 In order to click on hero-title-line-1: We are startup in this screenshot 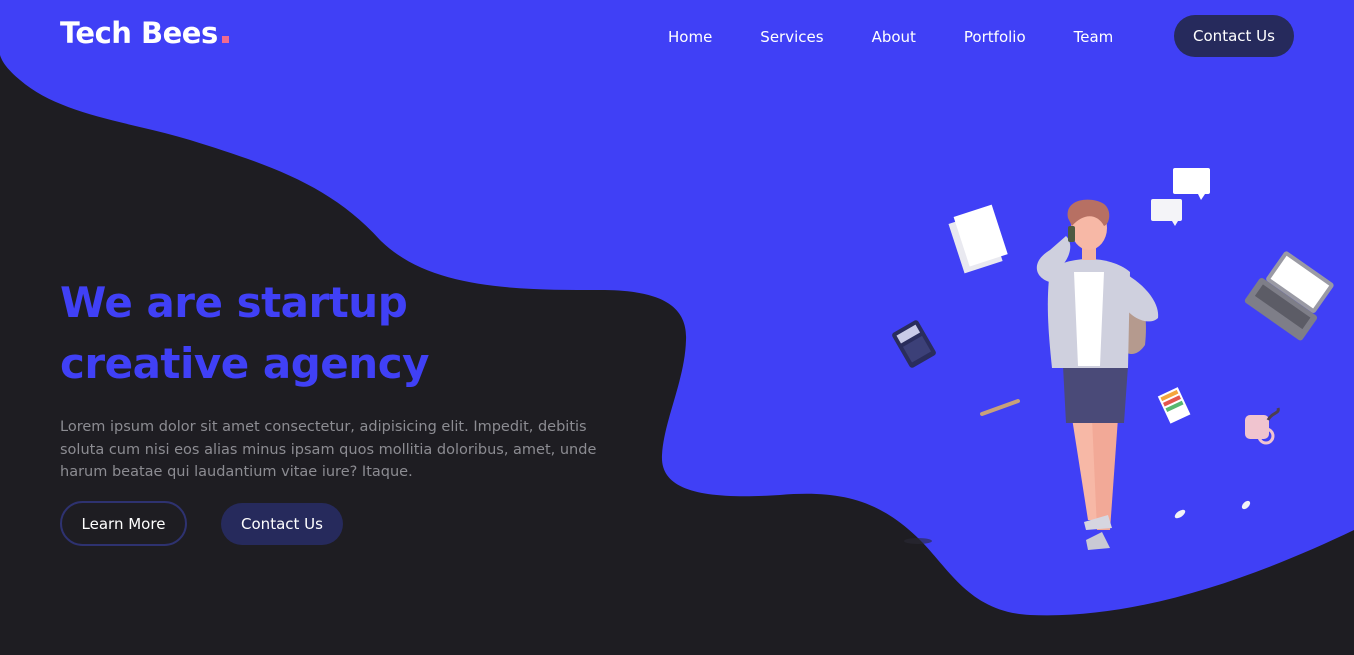, I will do `click(234, 302)`.